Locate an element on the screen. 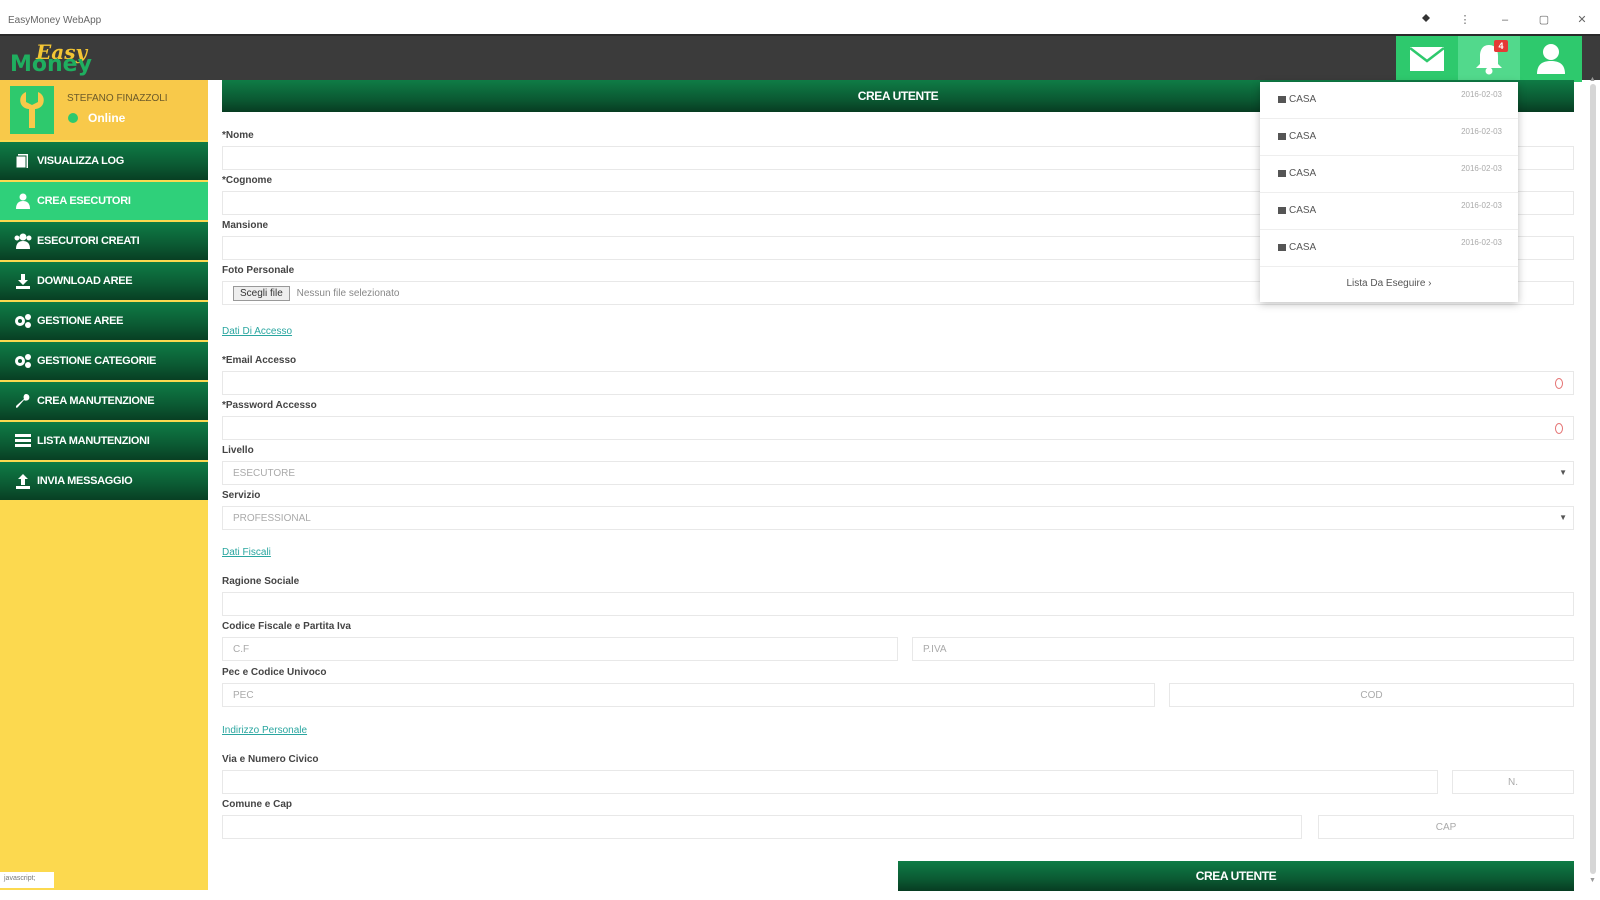 The height and width of the screenshot is (900, 1600). notifications-button: 4 is located at coordinates (1489, 59).